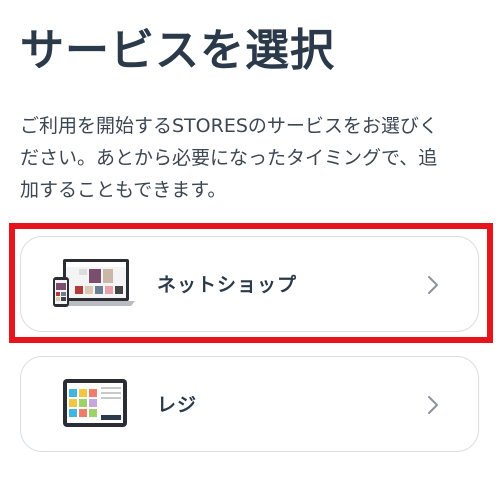  Describe the element at coordinates (229, 158) in the screenshot. I see `intro-line: ださい。あとから必要になったタイミングで、追` at that location.